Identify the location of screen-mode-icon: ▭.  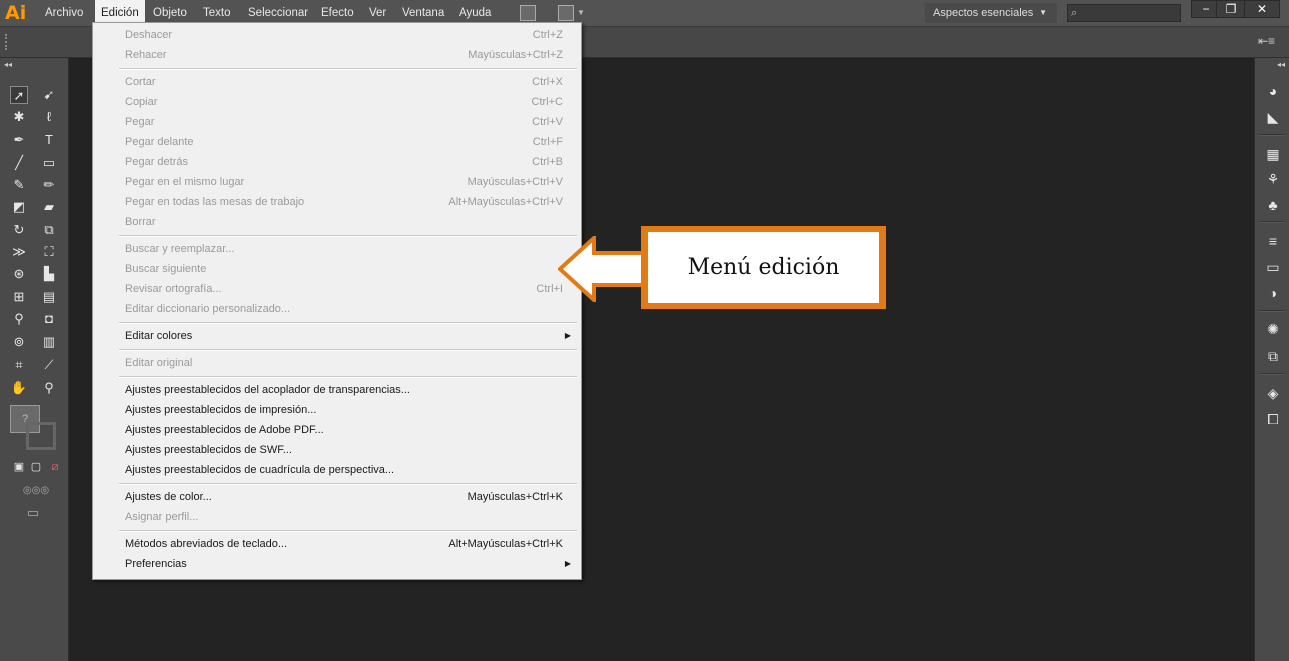
(33, 513).